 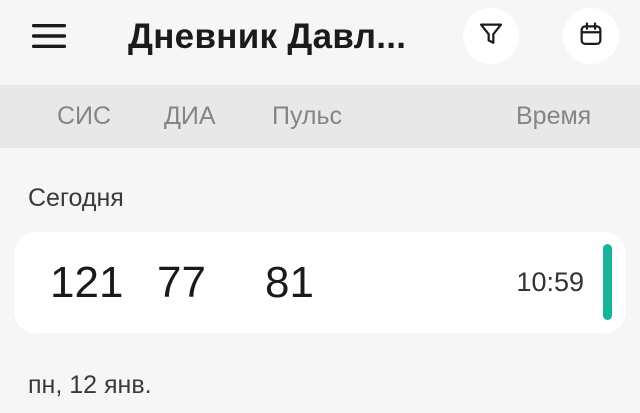 I want to click on filter-button, so click(x=491, y=36).